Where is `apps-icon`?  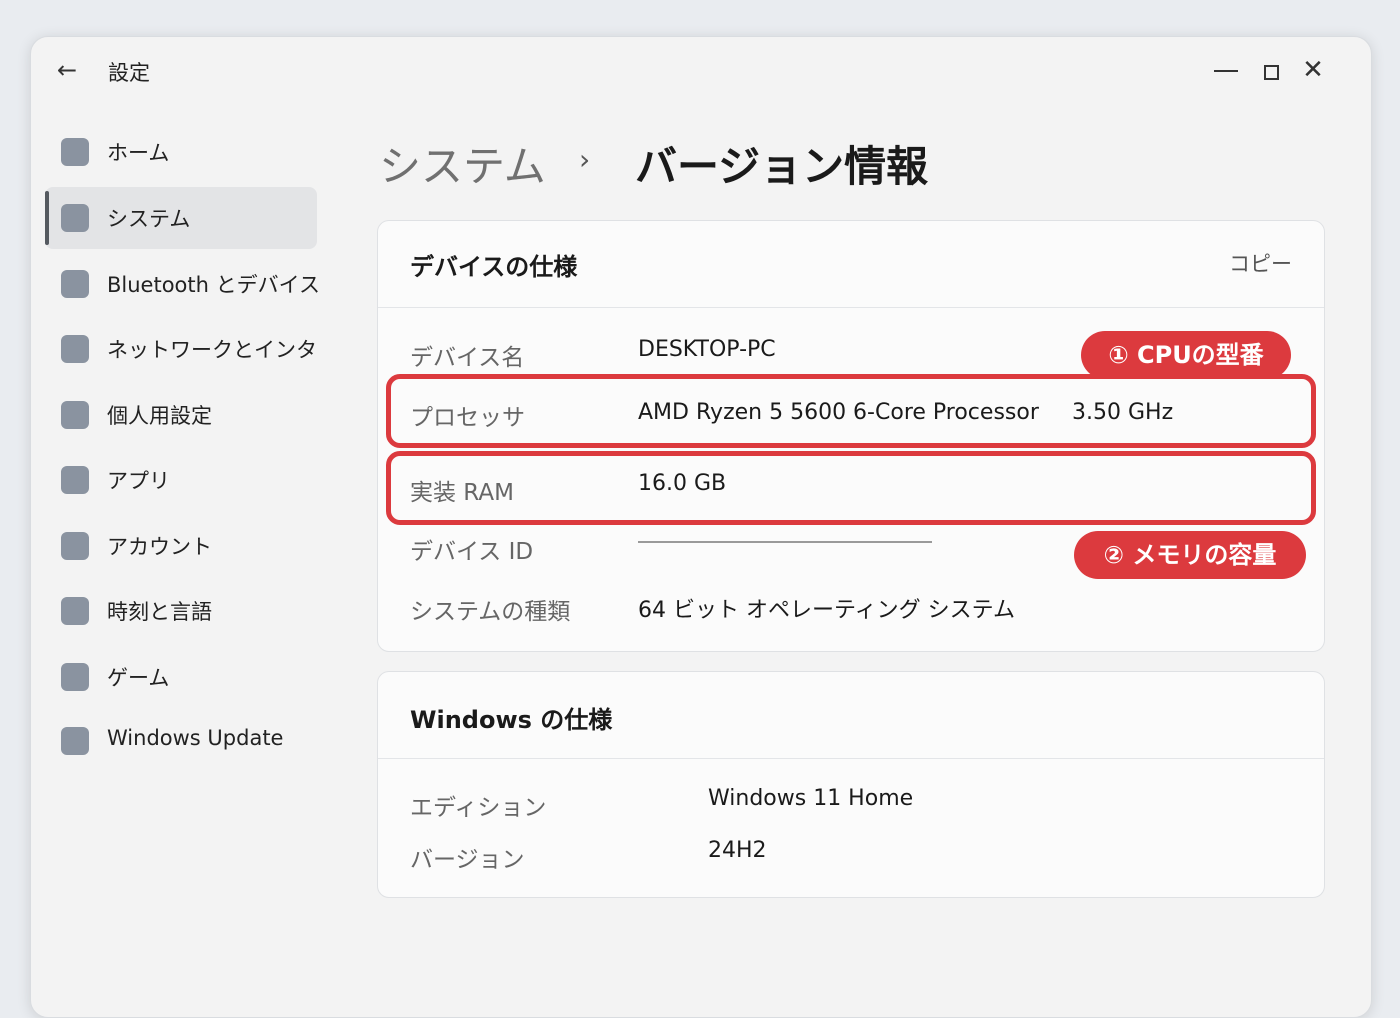 apps-icon is located at coordinates (75, 480).